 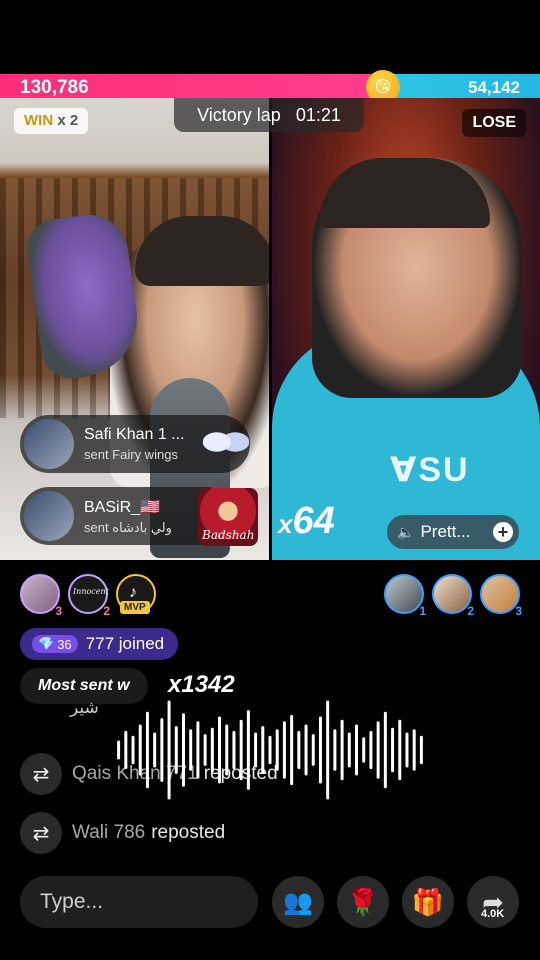 I want to click on users-icon: 👥, so click(x=298, y=902).